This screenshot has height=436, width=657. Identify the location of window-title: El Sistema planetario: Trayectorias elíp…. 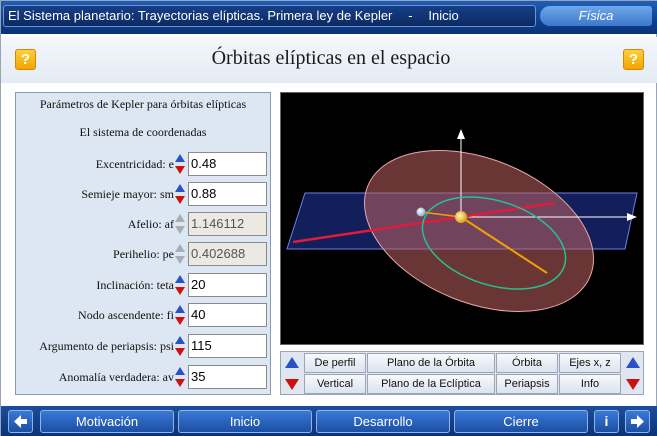
(269, 16).